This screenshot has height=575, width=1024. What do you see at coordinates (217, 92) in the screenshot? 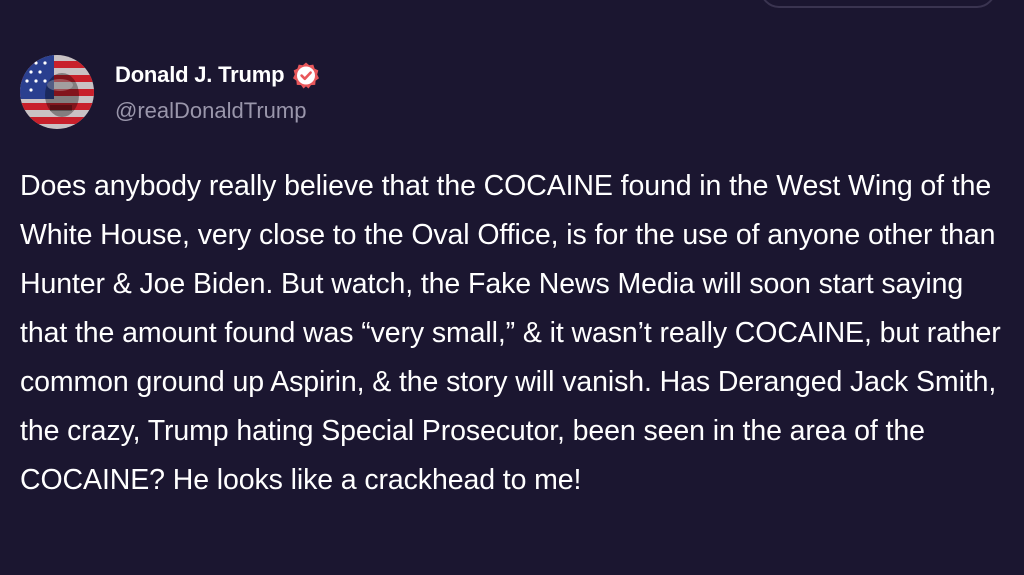
I see `author-identity: Donald J. Trump @realDonaldTrump` at bounding box center [217, 92].